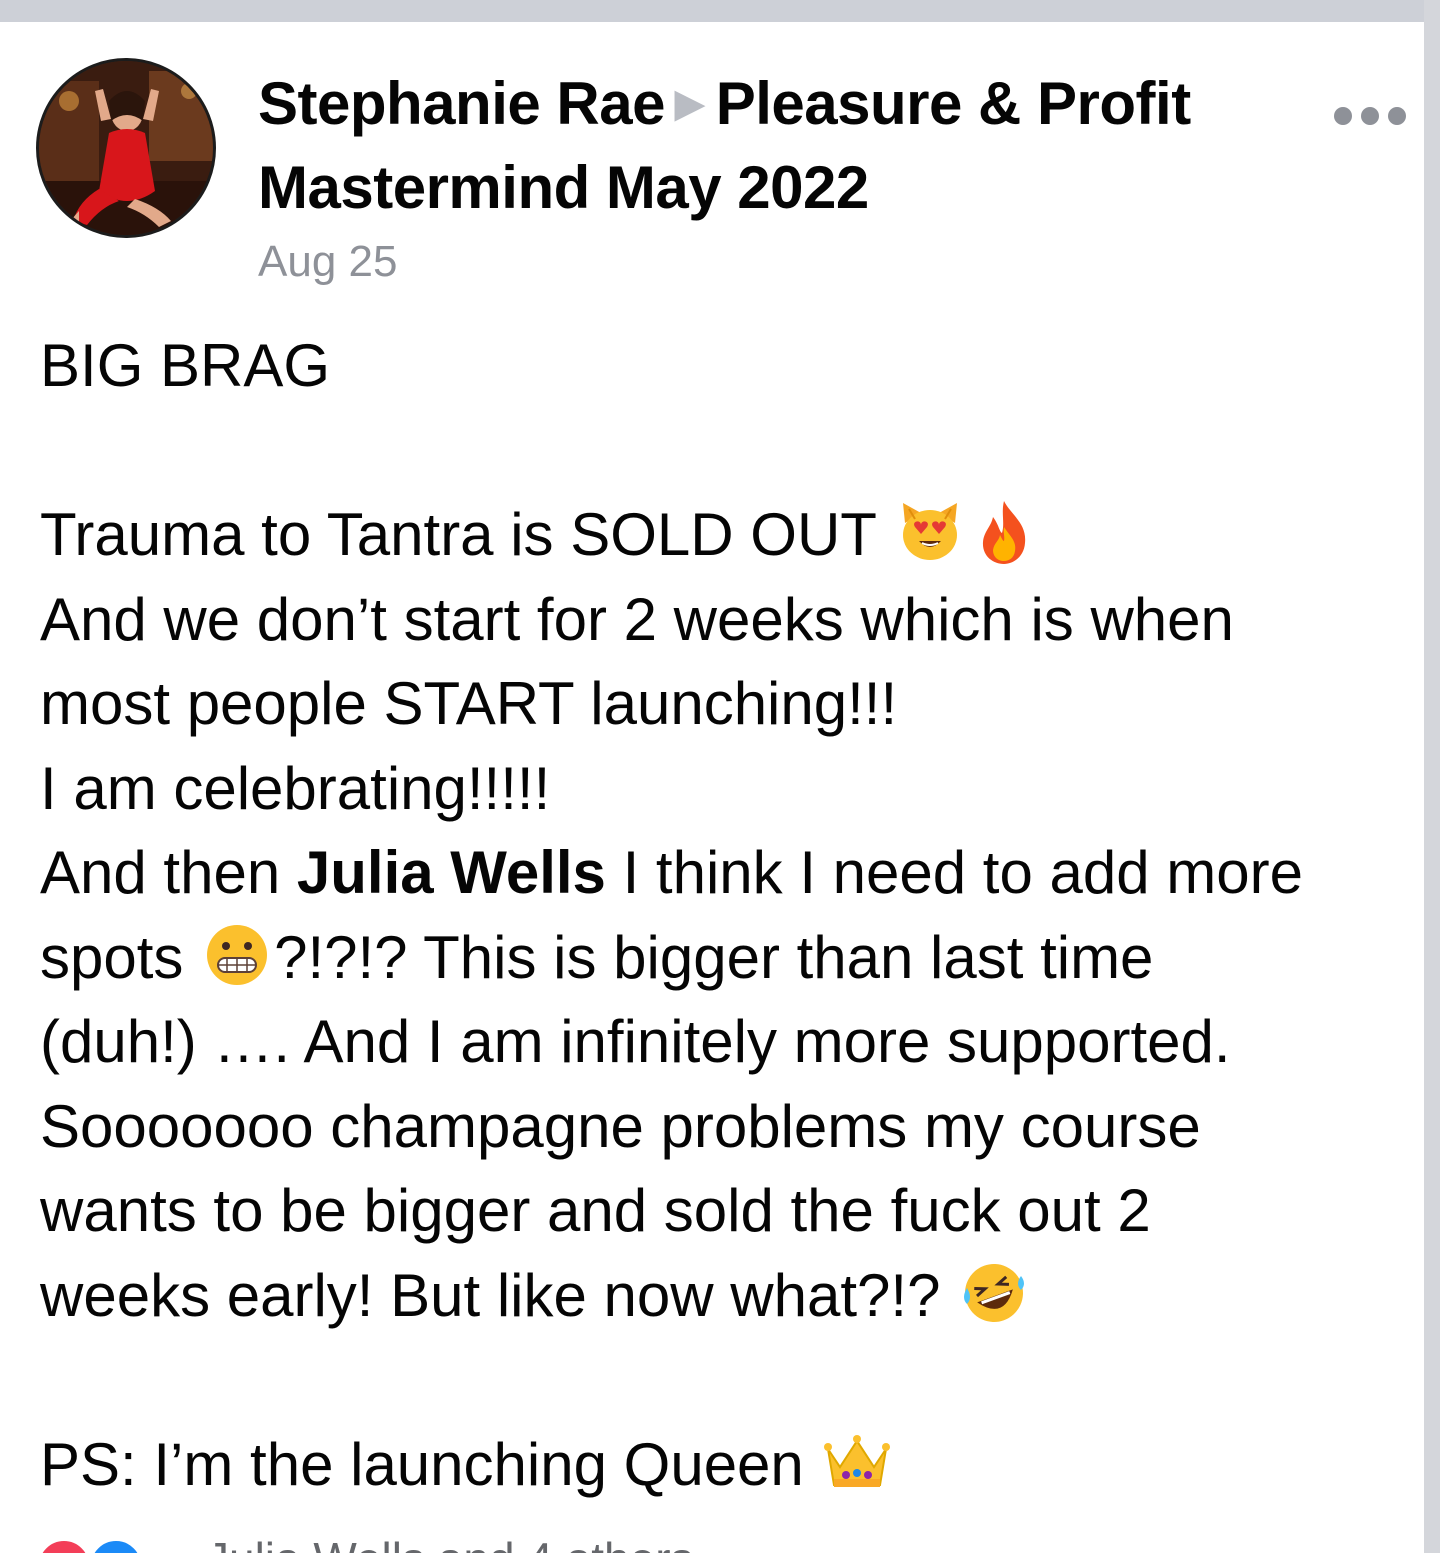  What do you see at coordinates (64, 1545) in the screenshot?
I see `love-reaction-icon` at bounding box center [64, 1545].